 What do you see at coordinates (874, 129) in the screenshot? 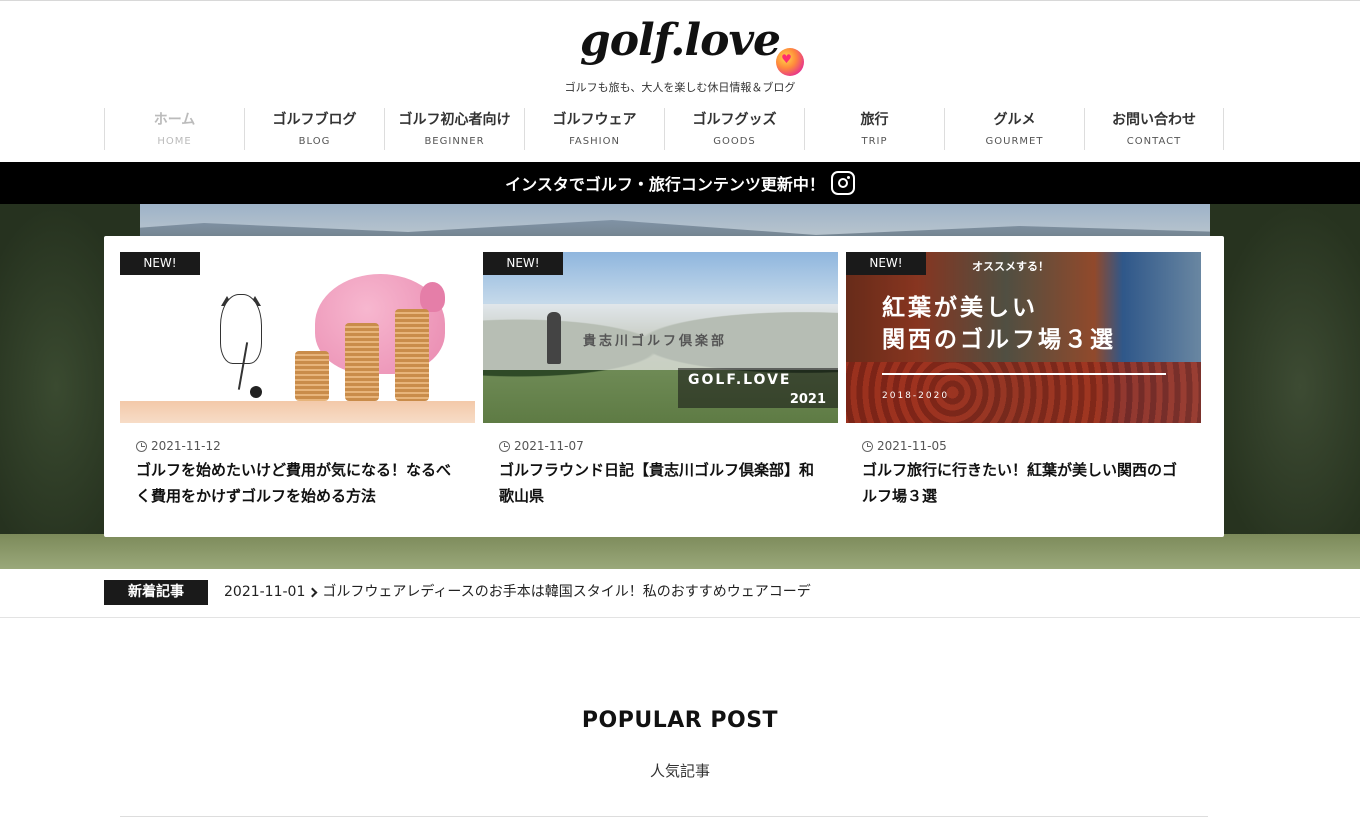
I see `nav-item-trip: 旅行 TRIP` at bounding box center [874, 129].